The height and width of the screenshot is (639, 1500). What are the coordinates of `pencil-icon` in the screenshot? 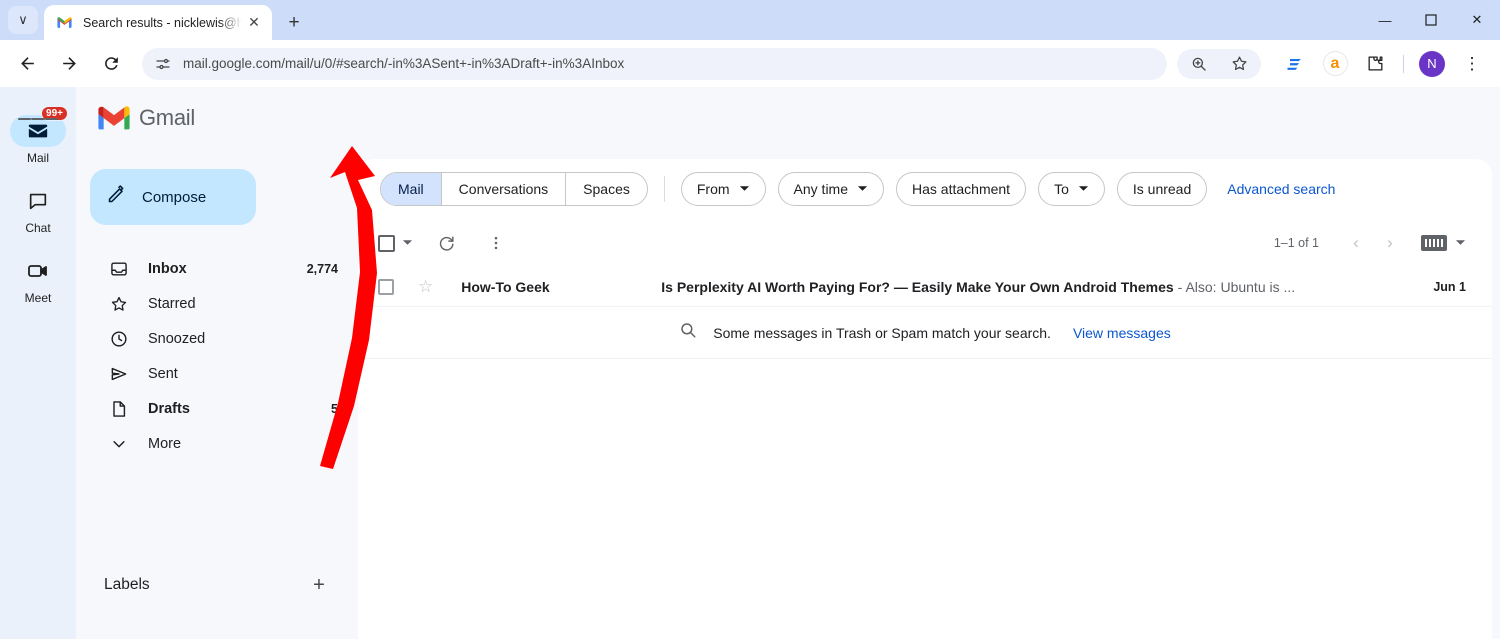 It's located at (116, 197).